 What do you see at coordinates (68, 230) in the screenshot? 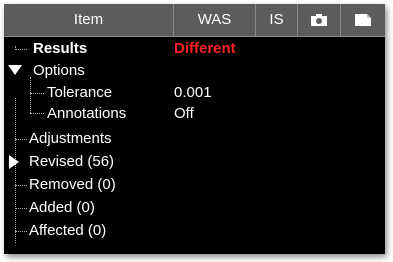
I see `affected-label: Affected (0)` at bounding box center [68, 230].